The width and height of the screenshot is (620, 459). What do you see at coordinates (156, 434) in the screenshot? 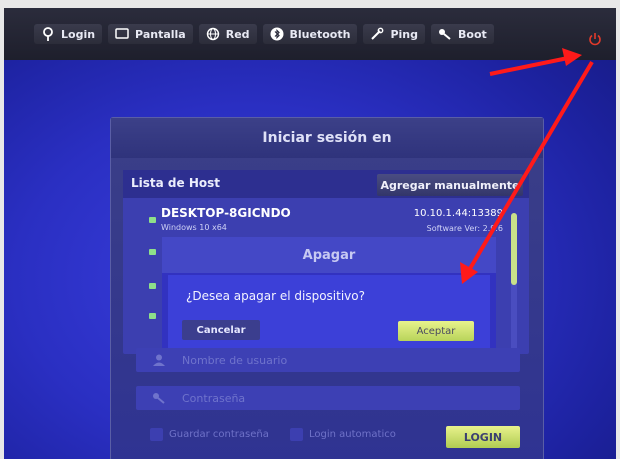
I see `save-password-checkbox` at bounding box center [156, 434].